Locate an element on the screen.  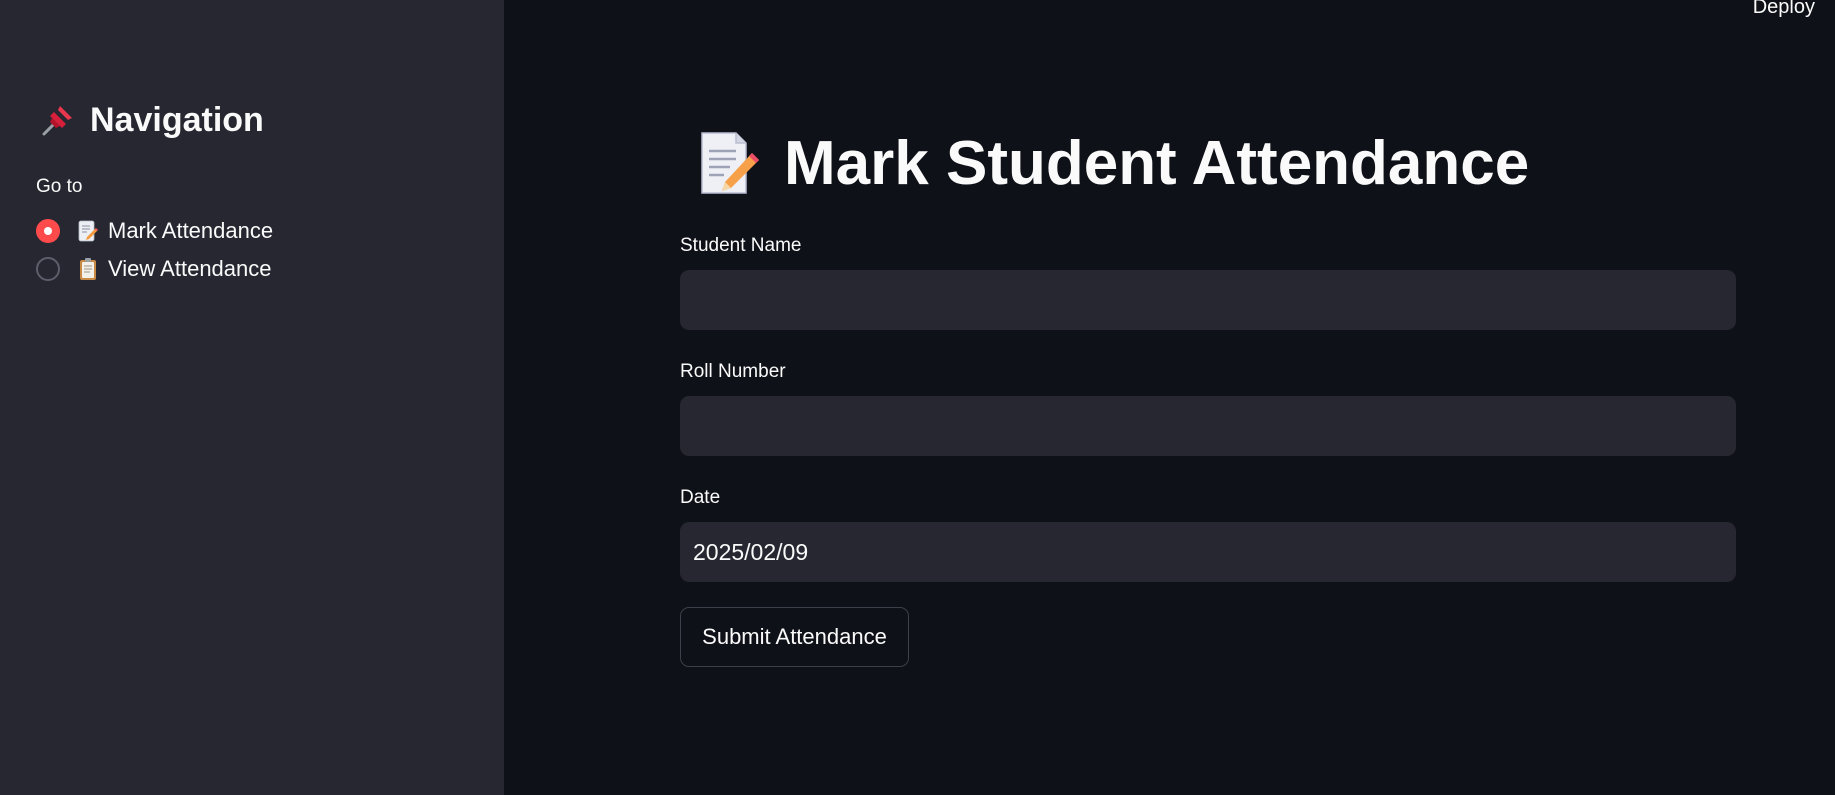
radio-group-label: Go to is located at coordinates (59, 186).